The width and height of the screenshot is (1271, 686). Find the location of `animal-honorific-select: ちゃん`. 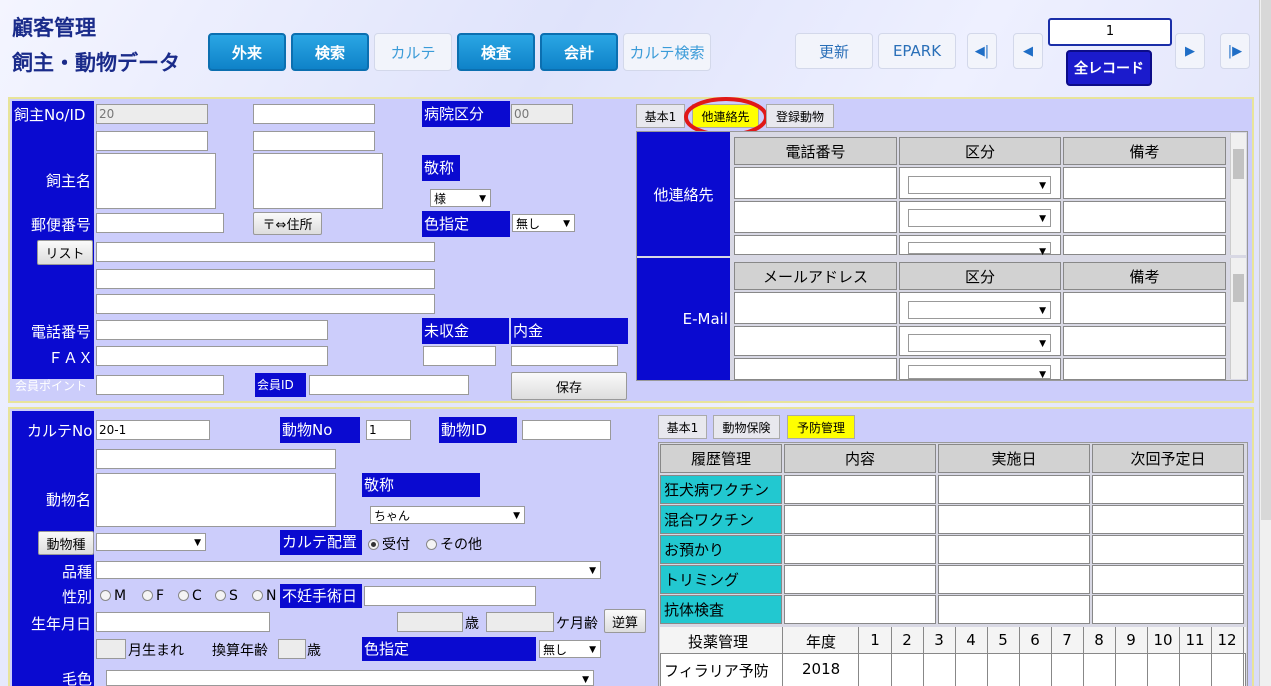

animal-honorific-select: ちゃん is located at coordinates (447, 515).